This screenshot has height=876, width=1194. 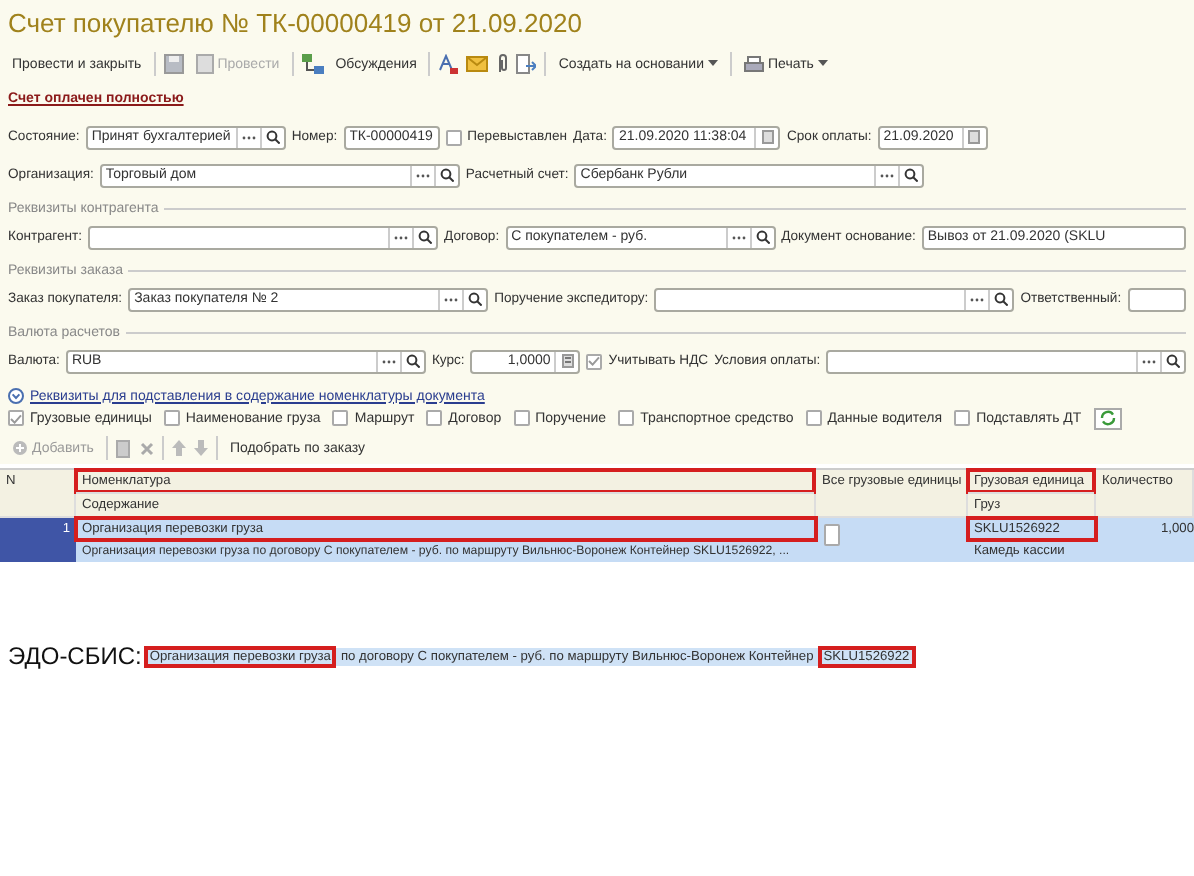 I want to click on refresh-icon, so click(x=1107, y=418).